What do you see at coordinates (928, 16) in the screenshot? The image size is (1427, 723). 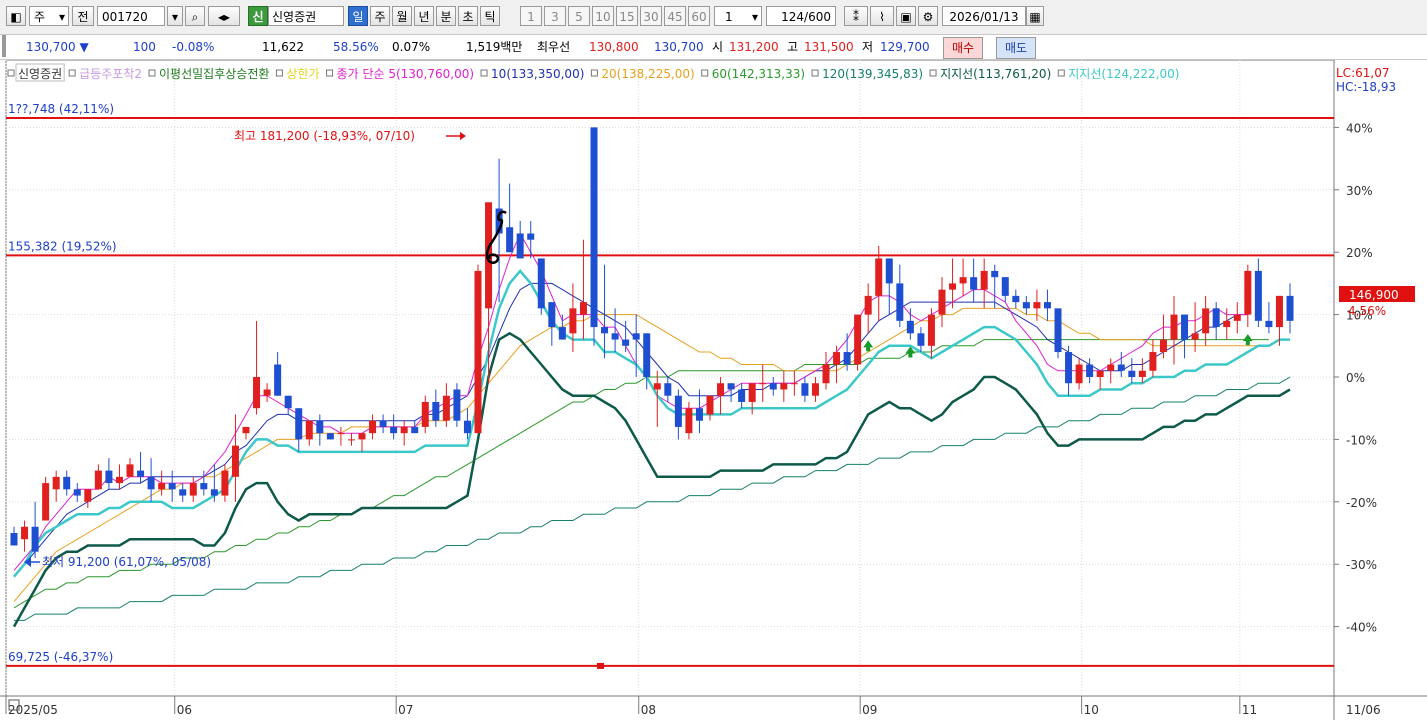 I see `gear-icon: ⚙` at bounding box center [928, 16].